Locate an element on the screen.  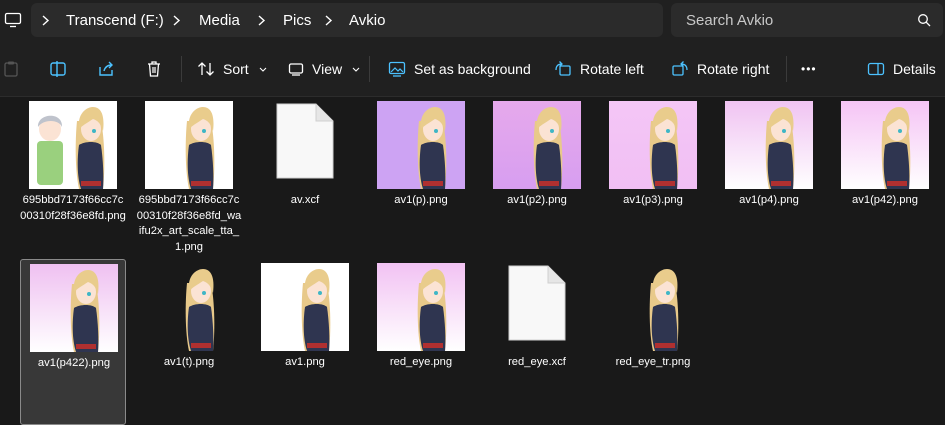
file-name: av1(t).png is located at coordinates (189, 362).